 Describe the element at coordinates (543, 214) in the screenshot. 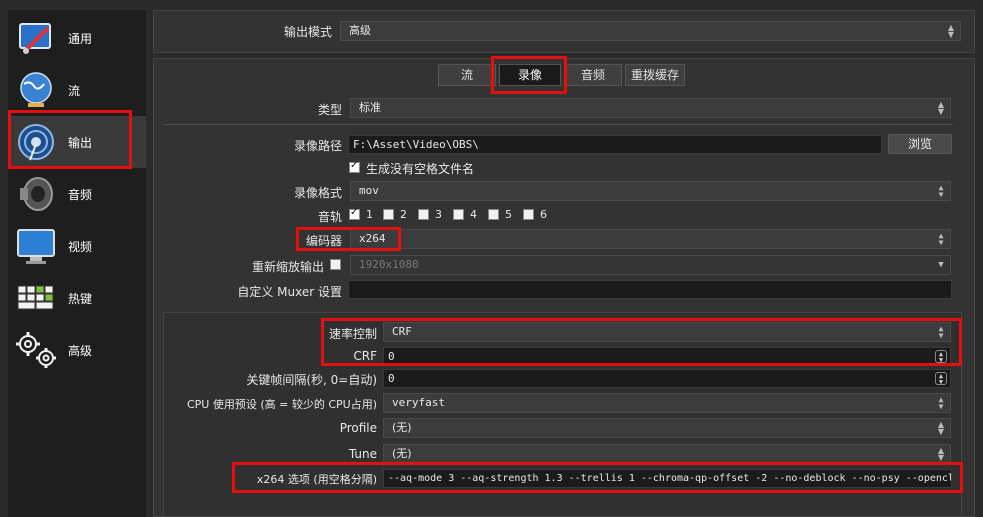

I see `track-6-label: 6` at that location.